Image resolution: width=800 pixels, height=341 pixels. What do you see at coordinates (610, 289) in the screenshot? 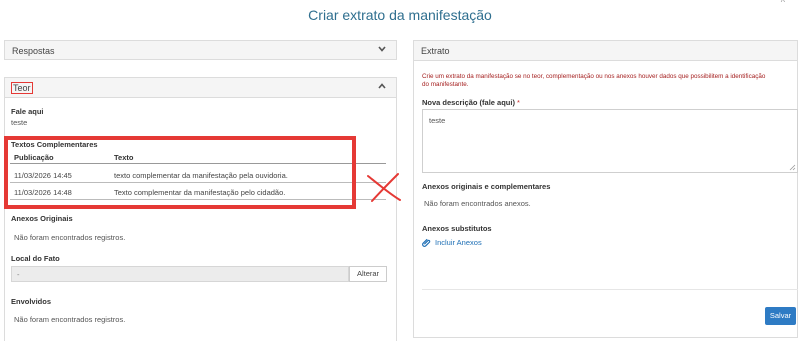
I see `divider` at bounding box center [610, 289].